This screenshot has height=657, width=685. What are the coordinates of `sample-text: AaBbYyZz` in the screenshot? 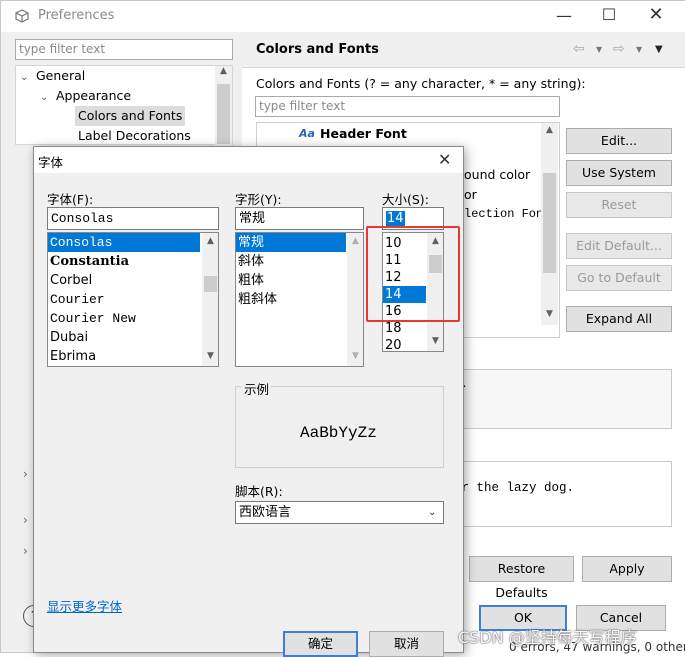 It's located at (338, 433).